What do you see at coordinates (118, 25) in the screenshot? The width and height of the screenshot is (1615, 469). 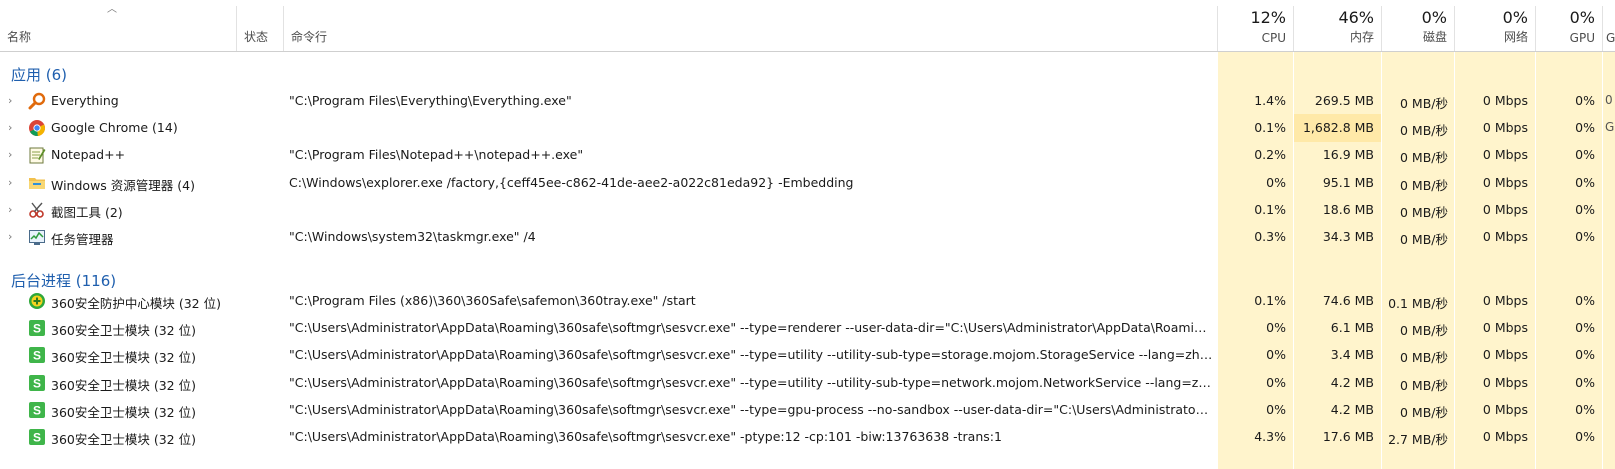 I see `column-header-name: ︿ 名称` at bounding box center [118, 25].